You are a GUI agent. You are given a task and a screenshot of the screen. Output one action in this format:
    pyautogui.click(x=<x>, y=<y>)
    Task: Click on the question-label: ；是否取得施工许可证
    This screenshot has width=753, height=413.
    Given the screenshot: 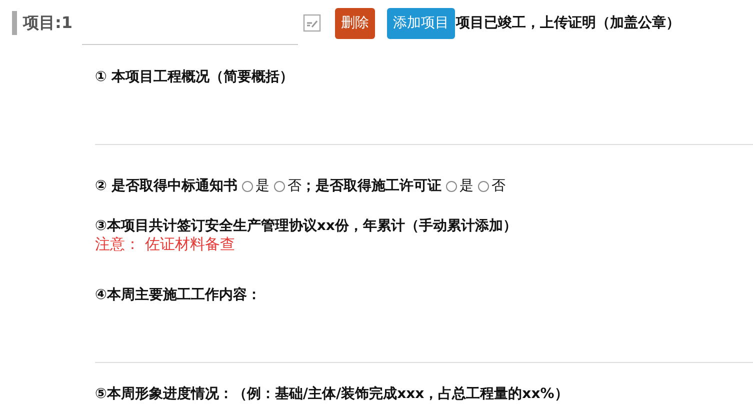 What is the action you would take?
    pyautogui.click(x=372, y=186)
    